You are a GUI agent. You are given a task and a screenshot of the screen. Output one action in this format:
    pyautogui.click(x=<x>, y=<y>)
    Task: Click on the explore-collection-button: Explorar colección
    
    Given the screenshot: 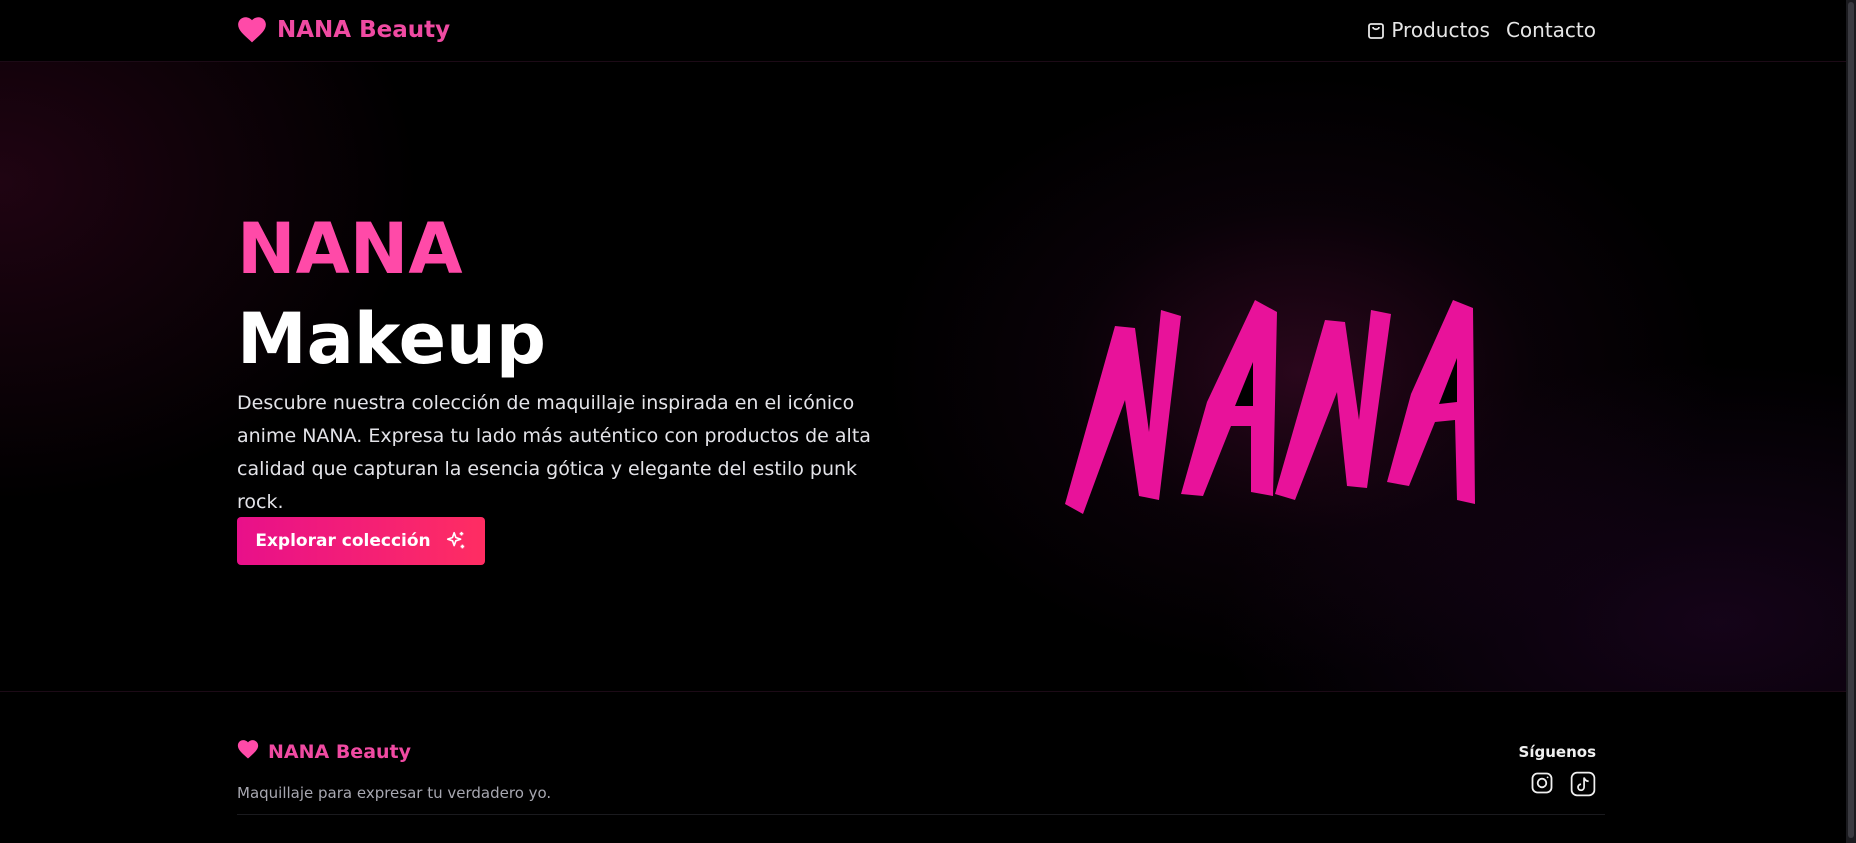 What is the action you would take?
    pyautogui.click(x=361, y=541)
    